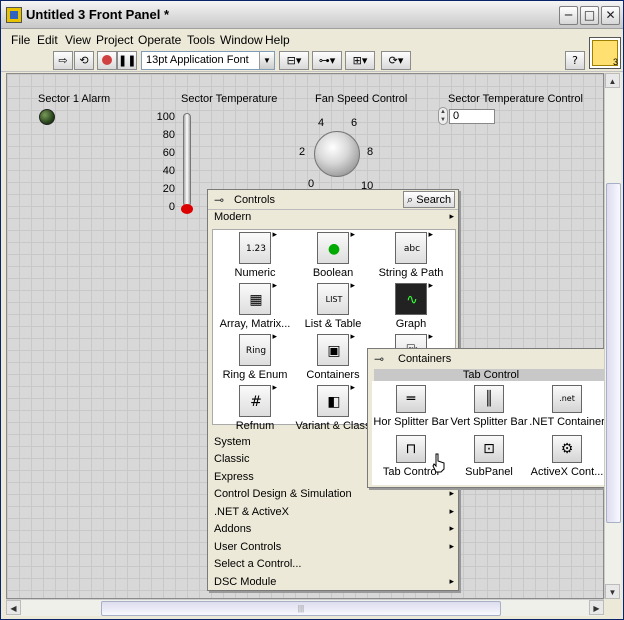 The height and width of the screenshot is (620, 624). I want to click on distribute-objects-button: ⊶▾, so click(327, 60).